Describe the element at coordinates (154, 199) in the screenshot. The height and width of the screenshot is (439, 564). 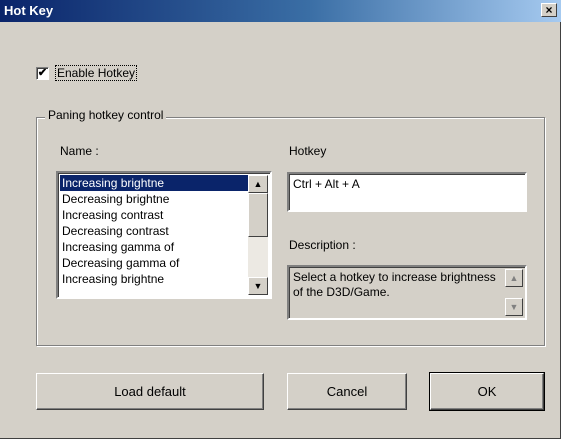
I see `list-item: Decreasing brightne` at that location.